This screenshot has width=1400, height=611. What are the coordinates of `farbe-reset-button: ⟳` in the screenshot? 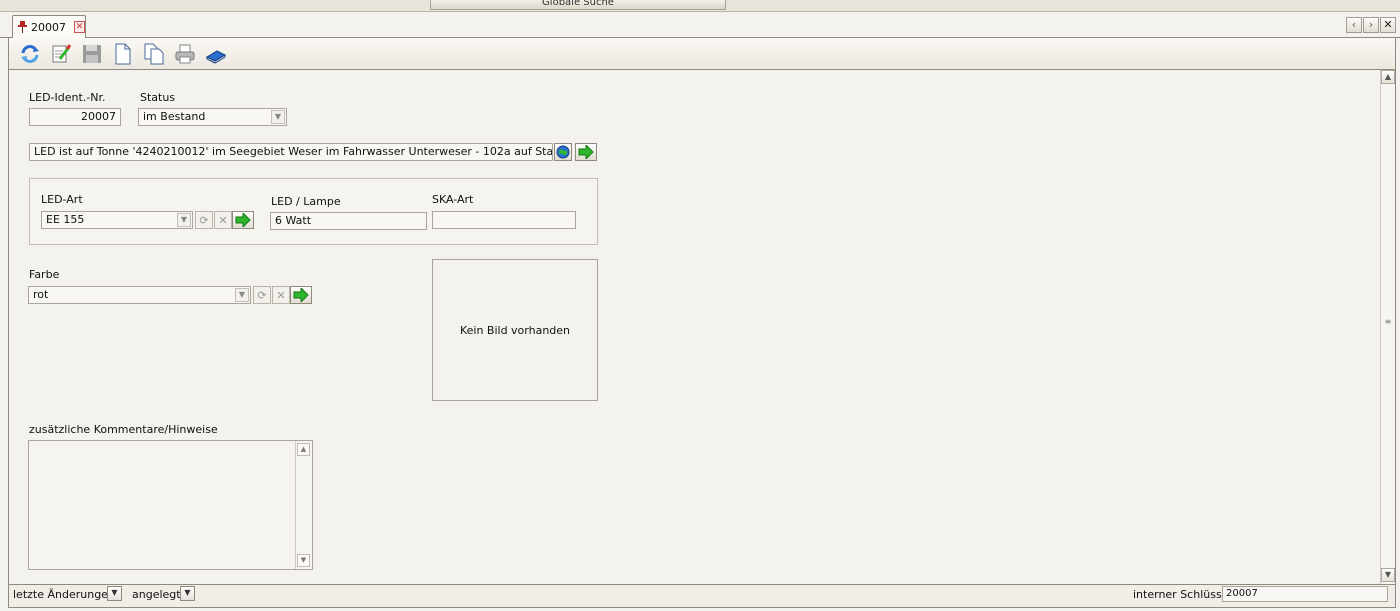 It's located at (262, 295).